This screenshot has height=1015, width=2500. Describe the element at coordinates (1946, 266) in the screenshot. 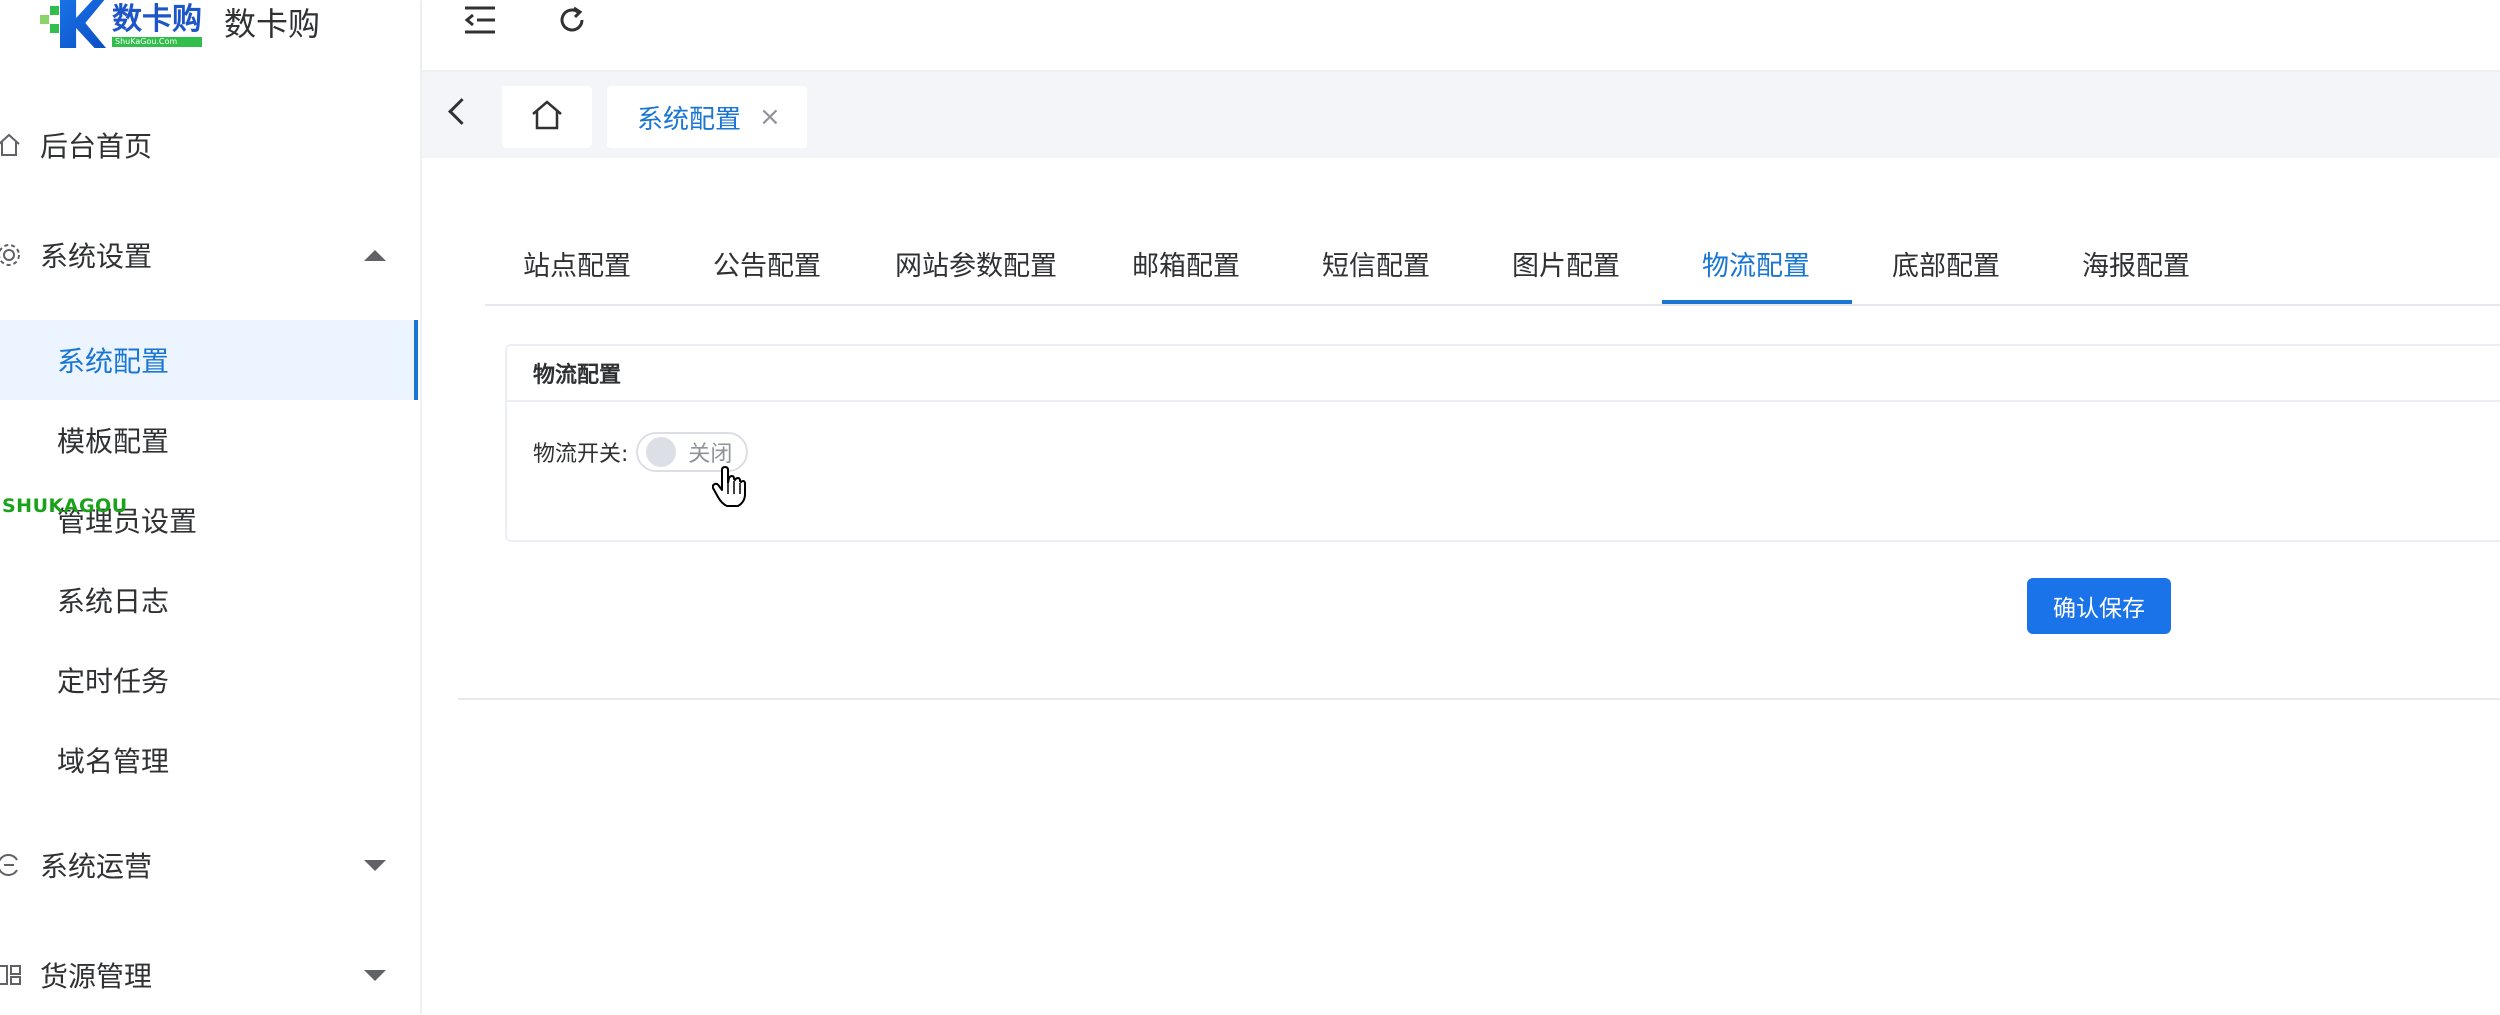

I see `tab-label: 底部配置` at that location.